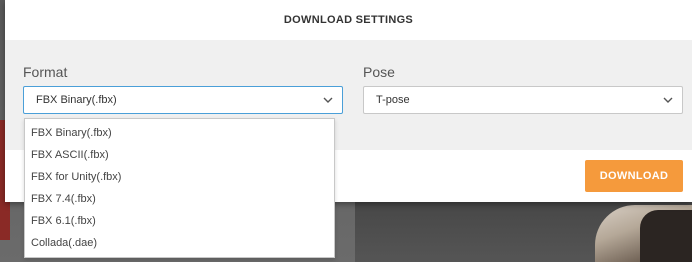 This screenshot has height=262, width=692. What do you see at coordinates (666, 236) in the screenshot?
I see `background-character-shadow` at bounding box center [666, 236].